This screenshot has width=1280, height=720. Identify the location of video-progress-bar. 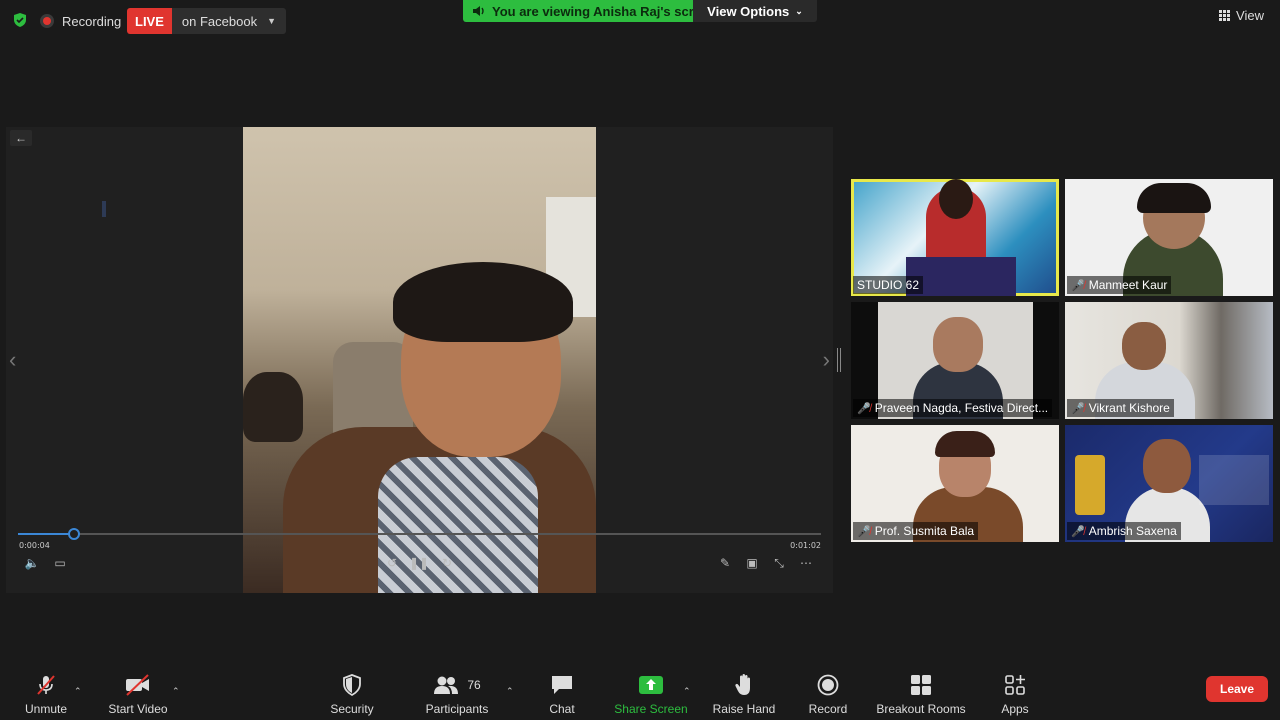
(419, 534).